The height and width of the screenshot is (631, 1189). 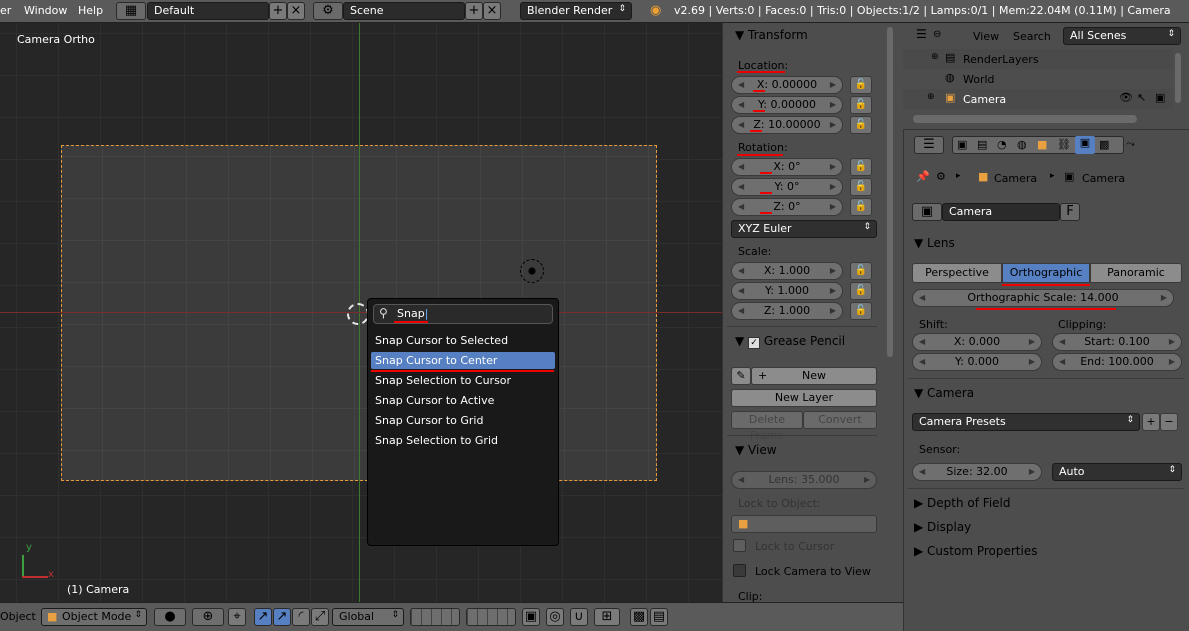 I want to click on mode-dropdown: ■ Object Mode ⇕, so click(x=94, y=617).